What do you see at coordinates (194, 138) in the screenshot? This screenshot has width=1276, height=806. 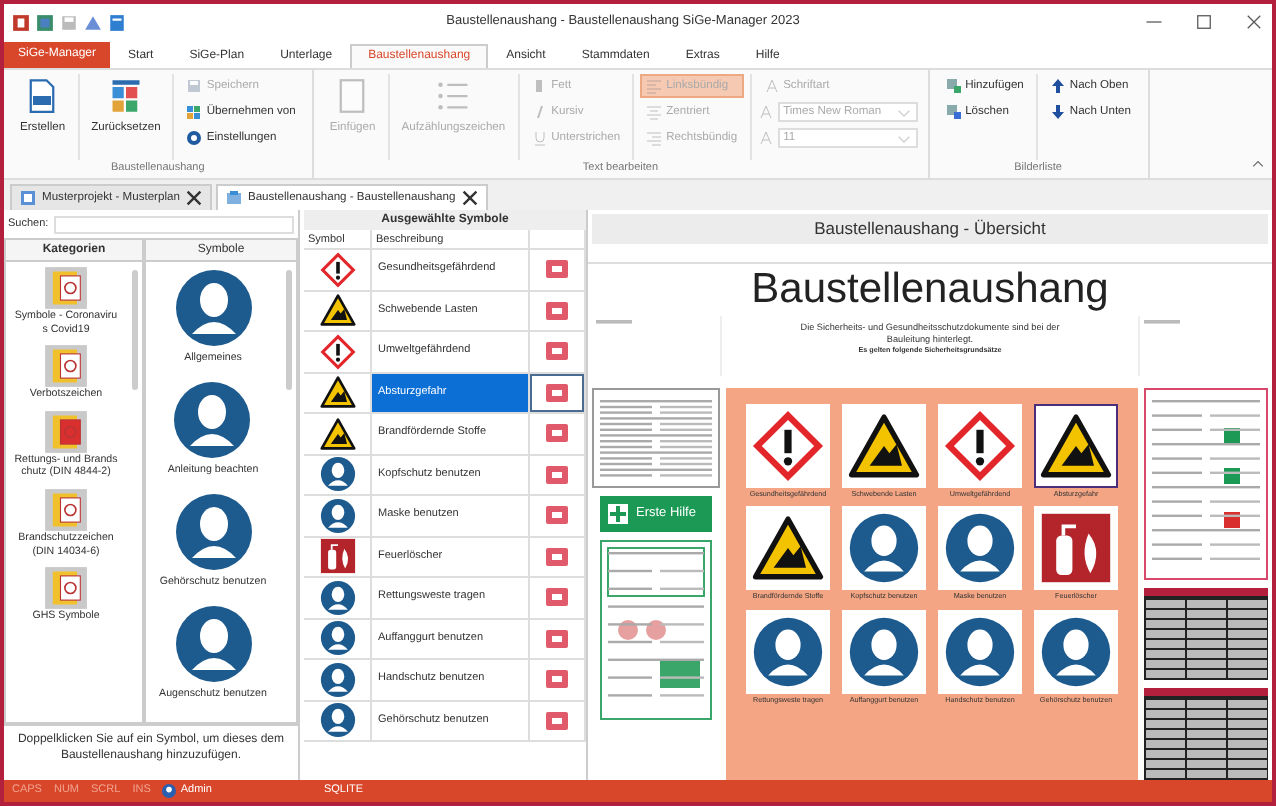 I see `settings-icon` at bounding box center [194, 138].